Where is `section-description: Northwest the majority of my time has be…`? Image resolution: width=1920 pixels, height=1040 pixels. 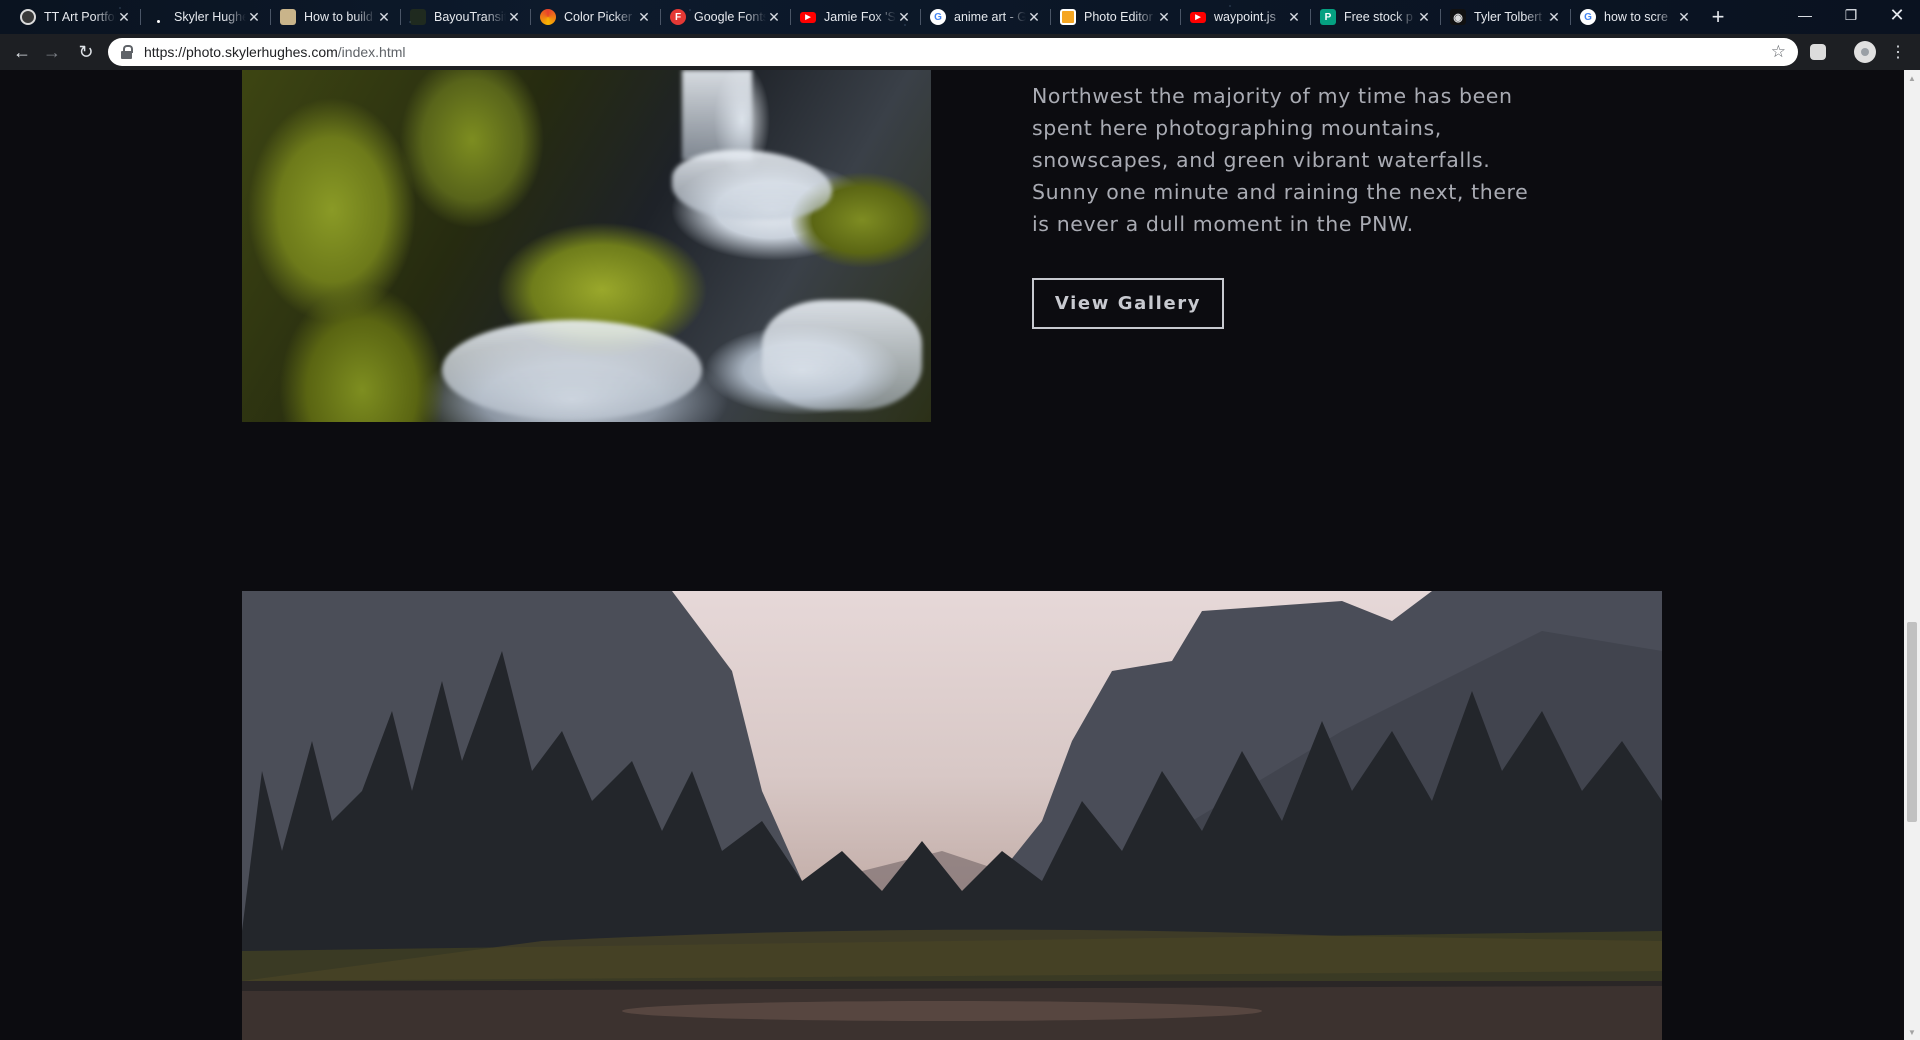
section-description: Northwest the majority of my time has be… is located at coordinates (1280, 160).